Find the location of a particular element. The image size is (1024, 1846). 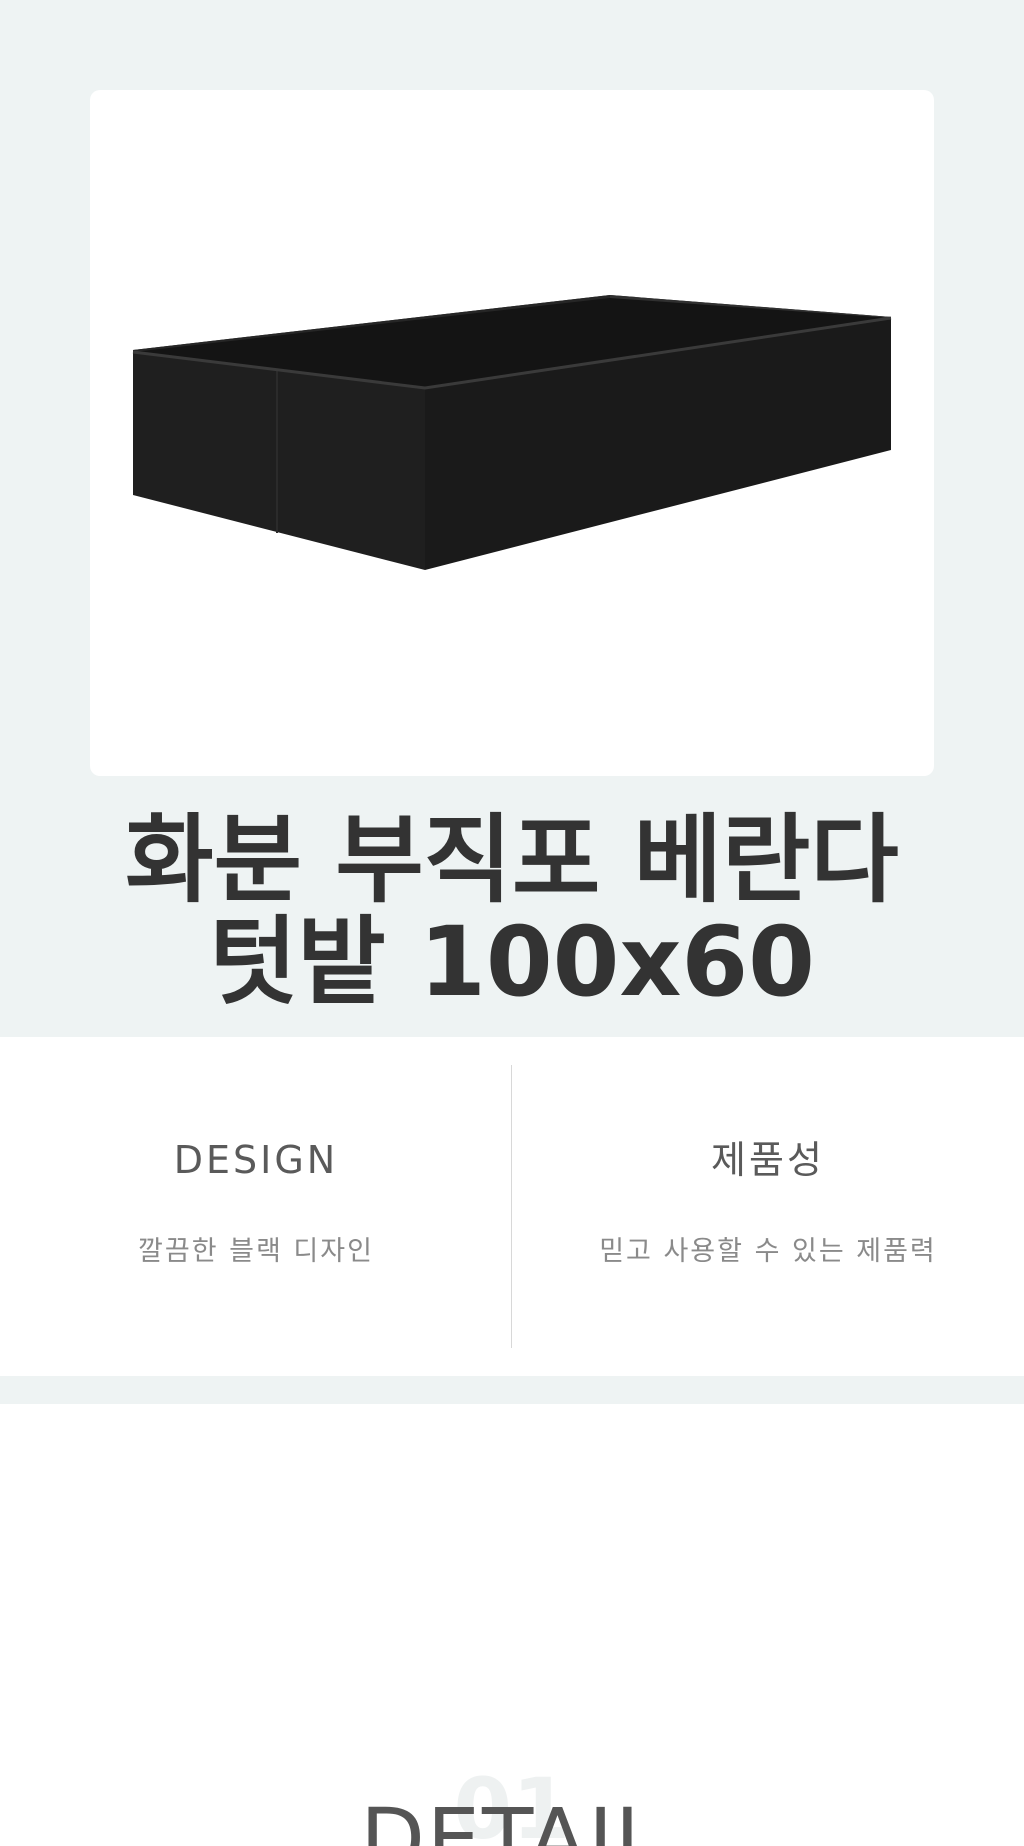

section-divider-band is located at coordinates (512, 1390).